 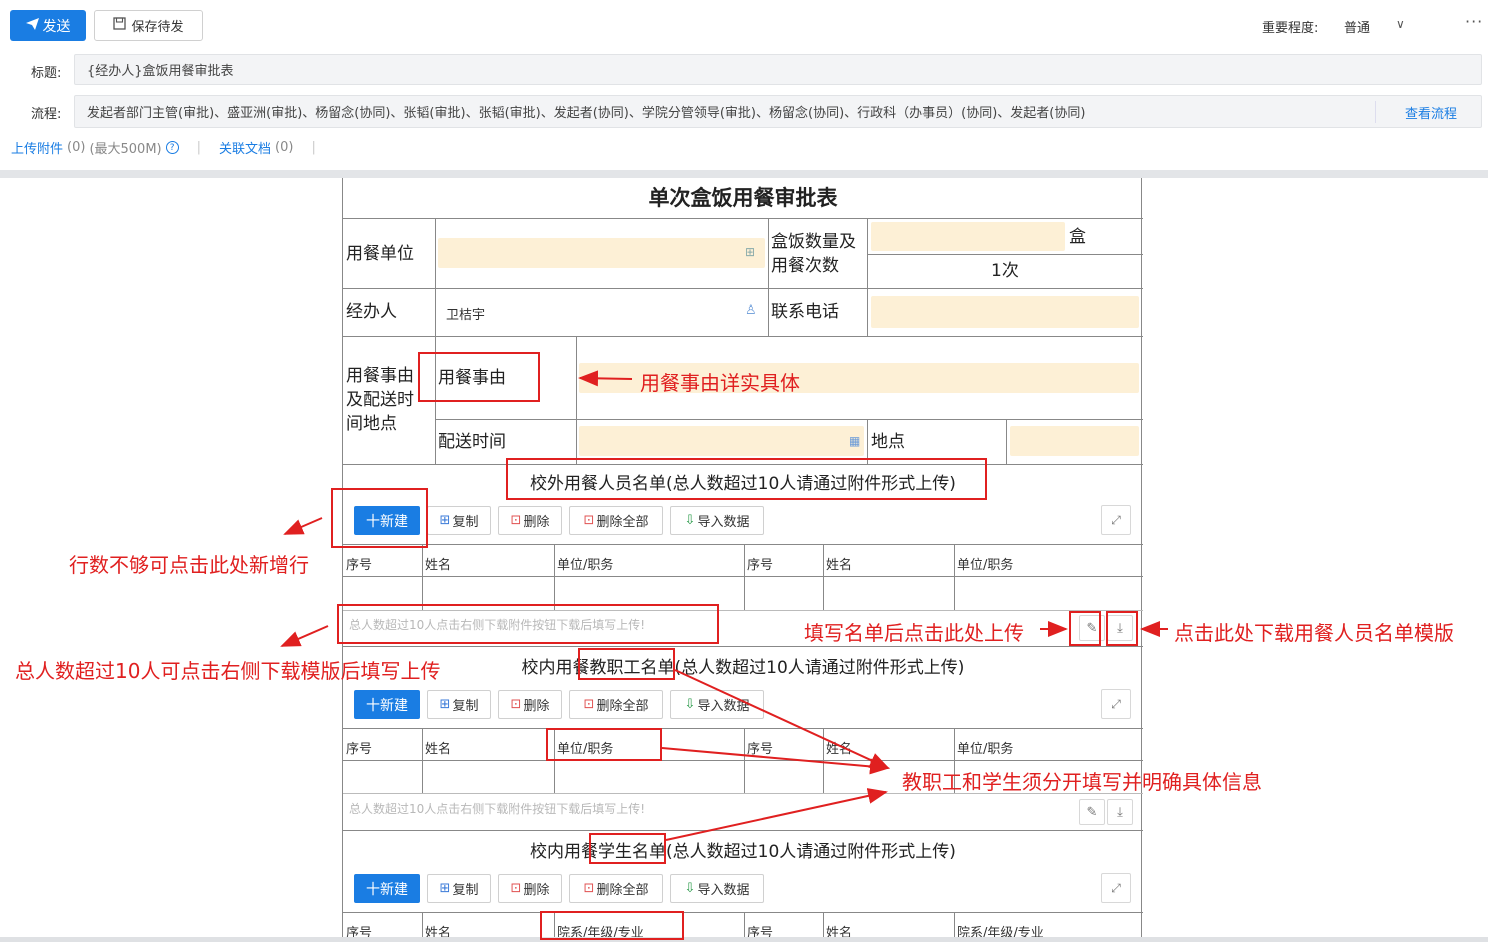 I want to click on annotation-over-ten: 总人数超过10人可点击右侧下载模版后填写上传, so click(x=228, y=671).